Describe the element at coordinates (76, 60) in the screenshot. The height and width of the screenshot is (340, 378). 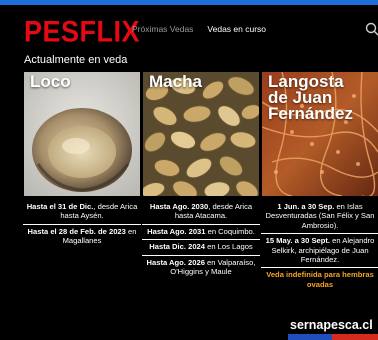
I see `section-title: Actualmente en veda` at that location.